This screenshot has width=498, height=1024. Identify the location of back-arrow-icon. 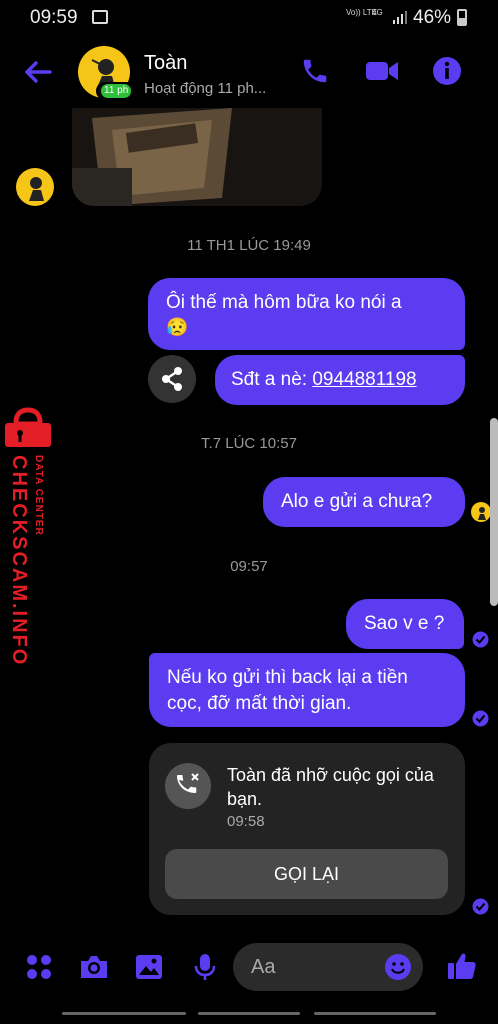
(38, 72).